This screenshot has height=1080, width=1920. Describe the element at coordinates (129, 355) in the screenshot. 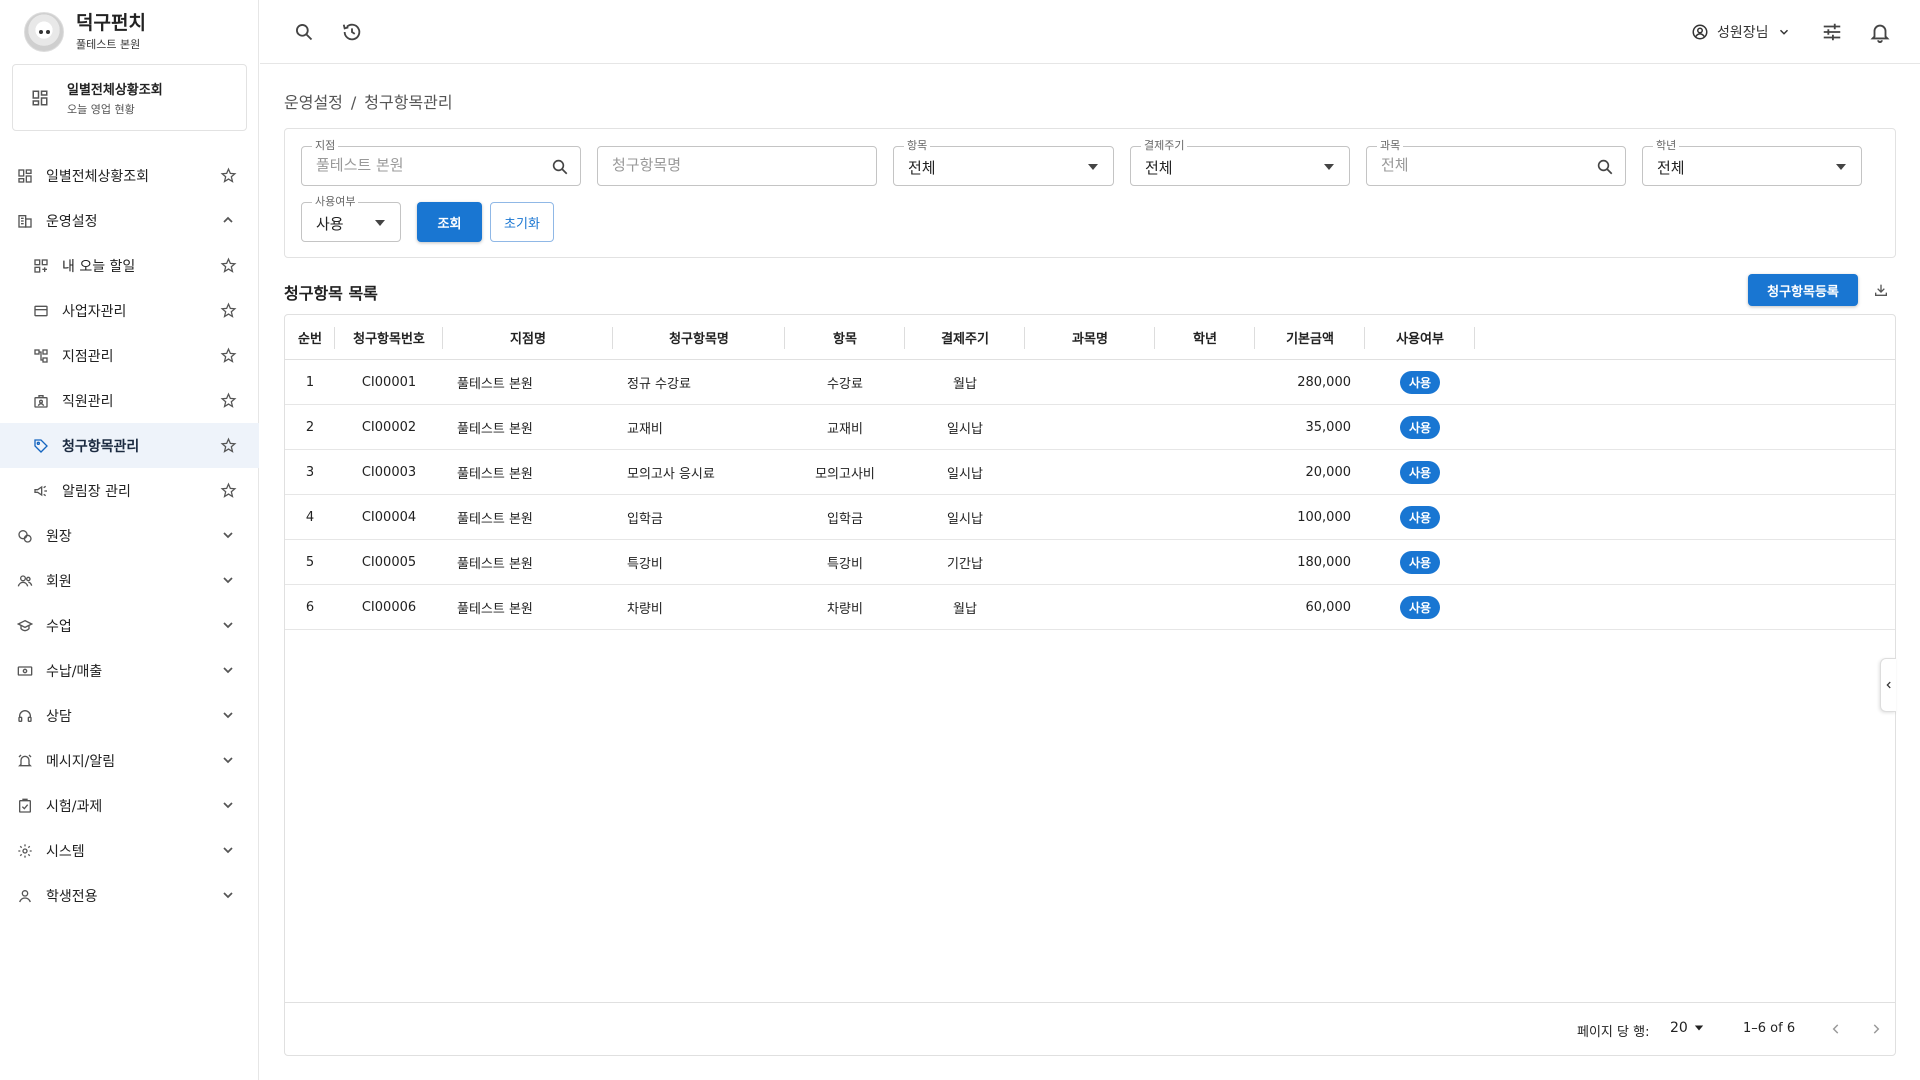

I see `sidebar-item: 지점관리` at that location.